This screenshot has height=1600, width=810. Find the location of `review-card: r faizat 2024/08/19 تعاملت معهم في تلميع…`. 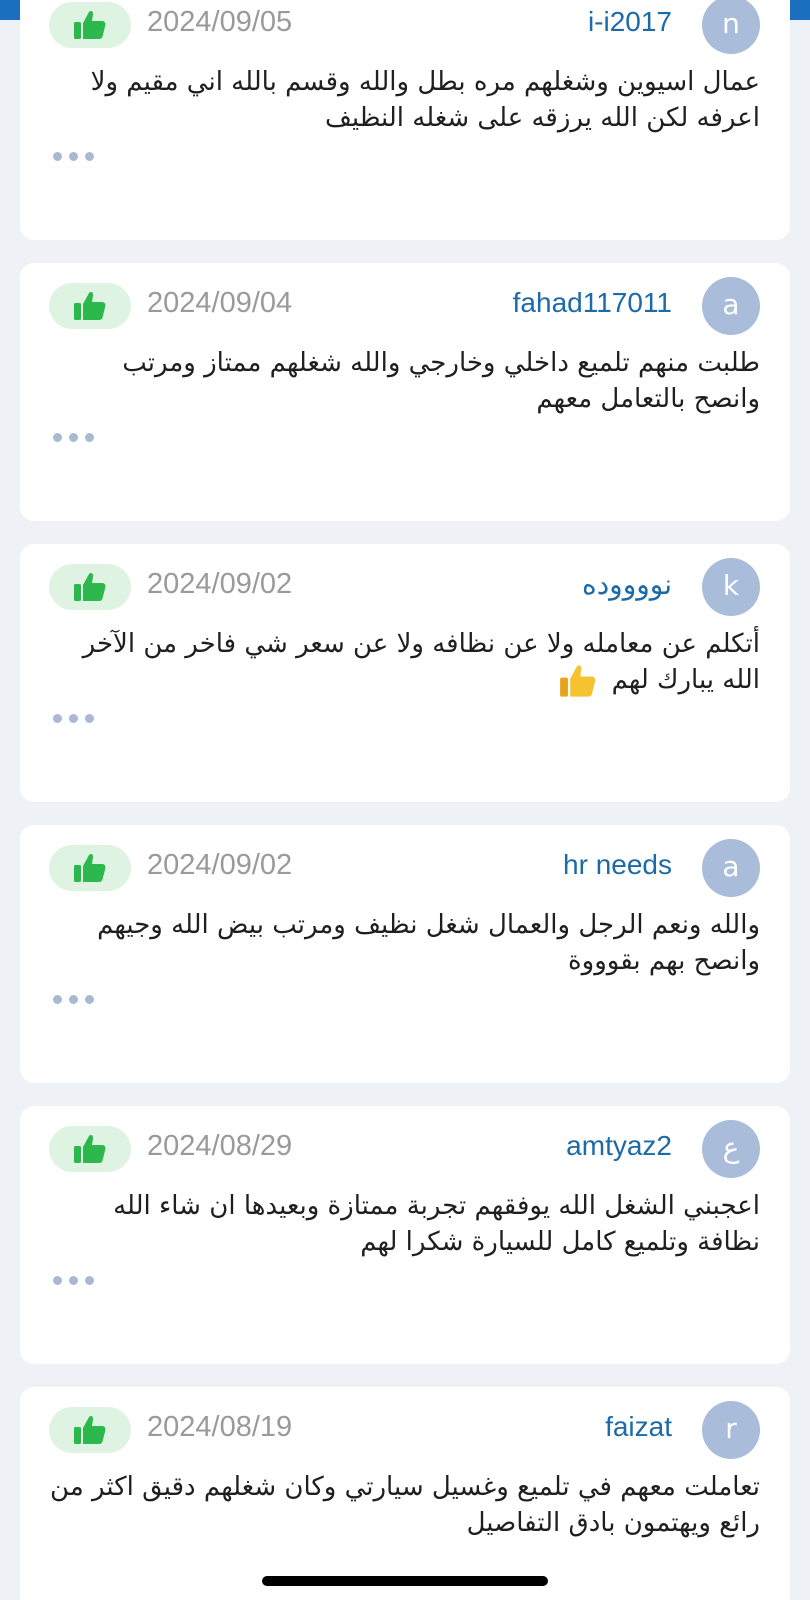

review-card: r faizat 2024/08/19 تعاملت معهم في تلميع… is located at coordinates (405, 1493).